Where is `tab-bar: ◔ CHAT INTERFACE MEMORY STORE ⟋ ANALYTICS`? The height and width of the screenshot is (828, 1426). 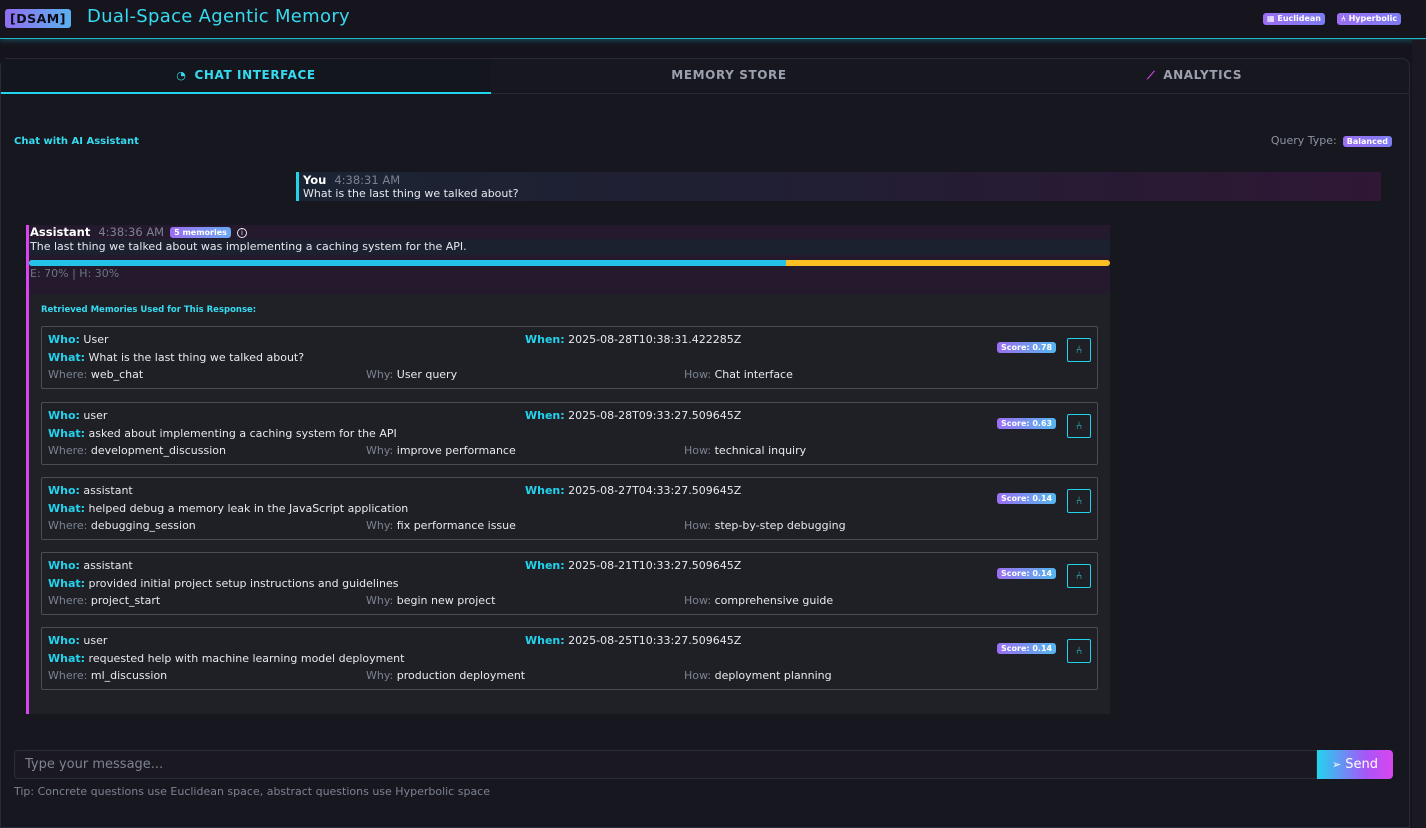 tab-bar: ◔ CHAT INTERFACE MEMORY STORE ⟋ ANALYTICS is located at coordinates (705, 76).